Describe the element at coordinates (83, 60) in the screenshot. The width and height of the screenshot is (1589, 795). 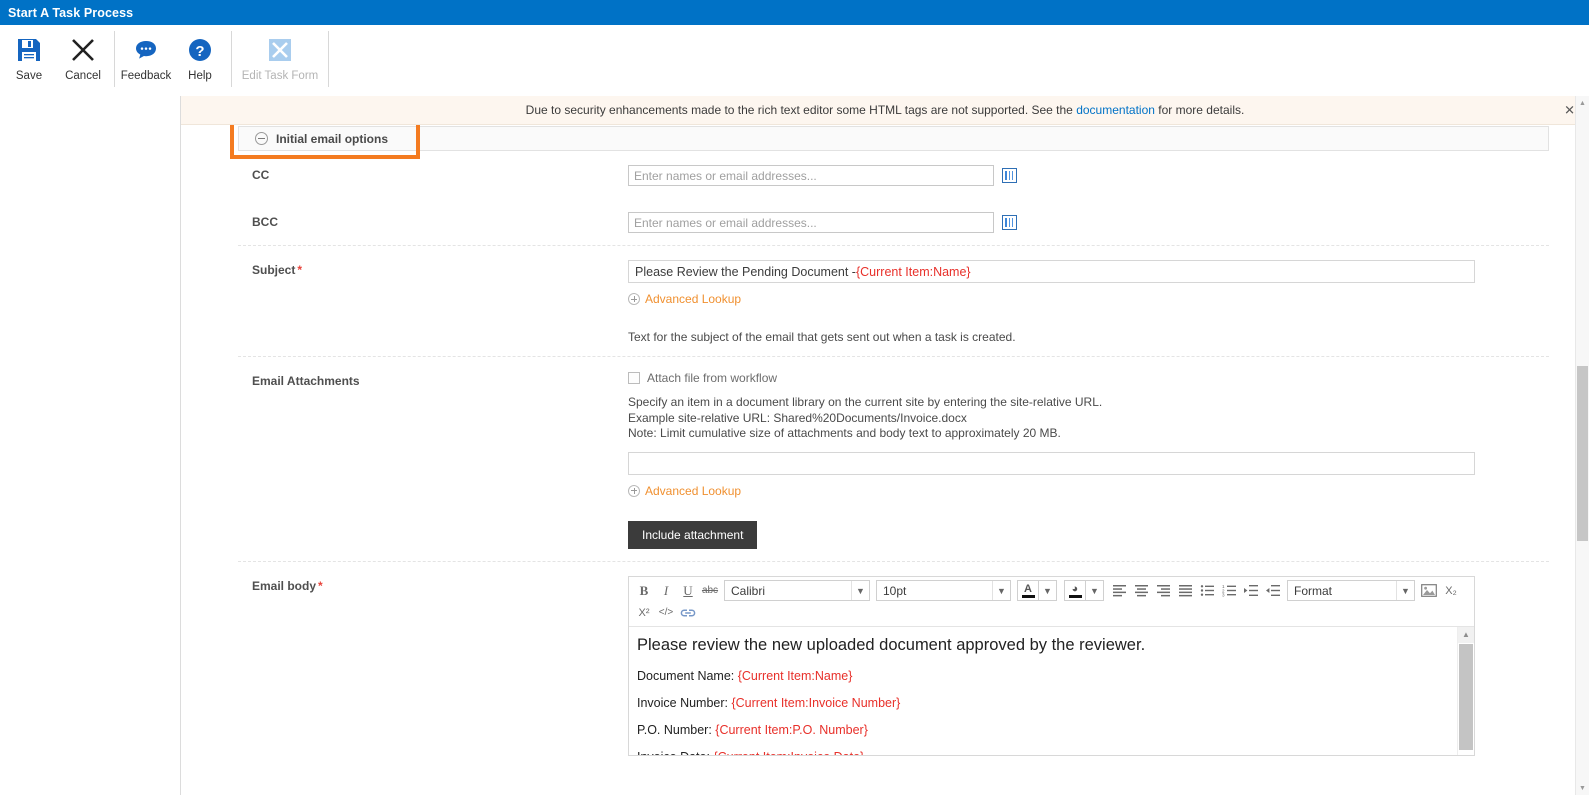
I see `ribbon-cancel-button: Cancel` at that location.